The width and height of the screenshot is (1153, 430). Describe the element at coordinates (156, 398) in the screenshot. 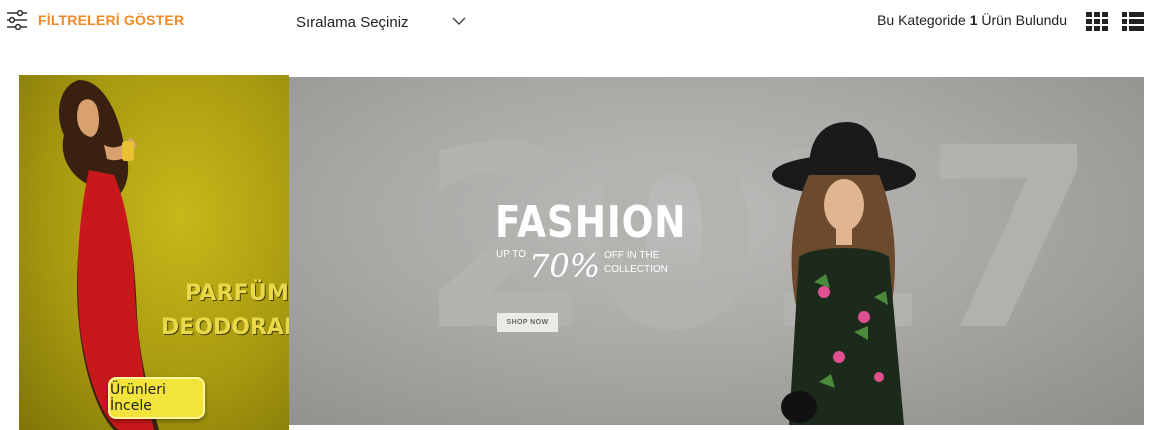

I see `view-products-button: Ürünleri İncele` at that location.